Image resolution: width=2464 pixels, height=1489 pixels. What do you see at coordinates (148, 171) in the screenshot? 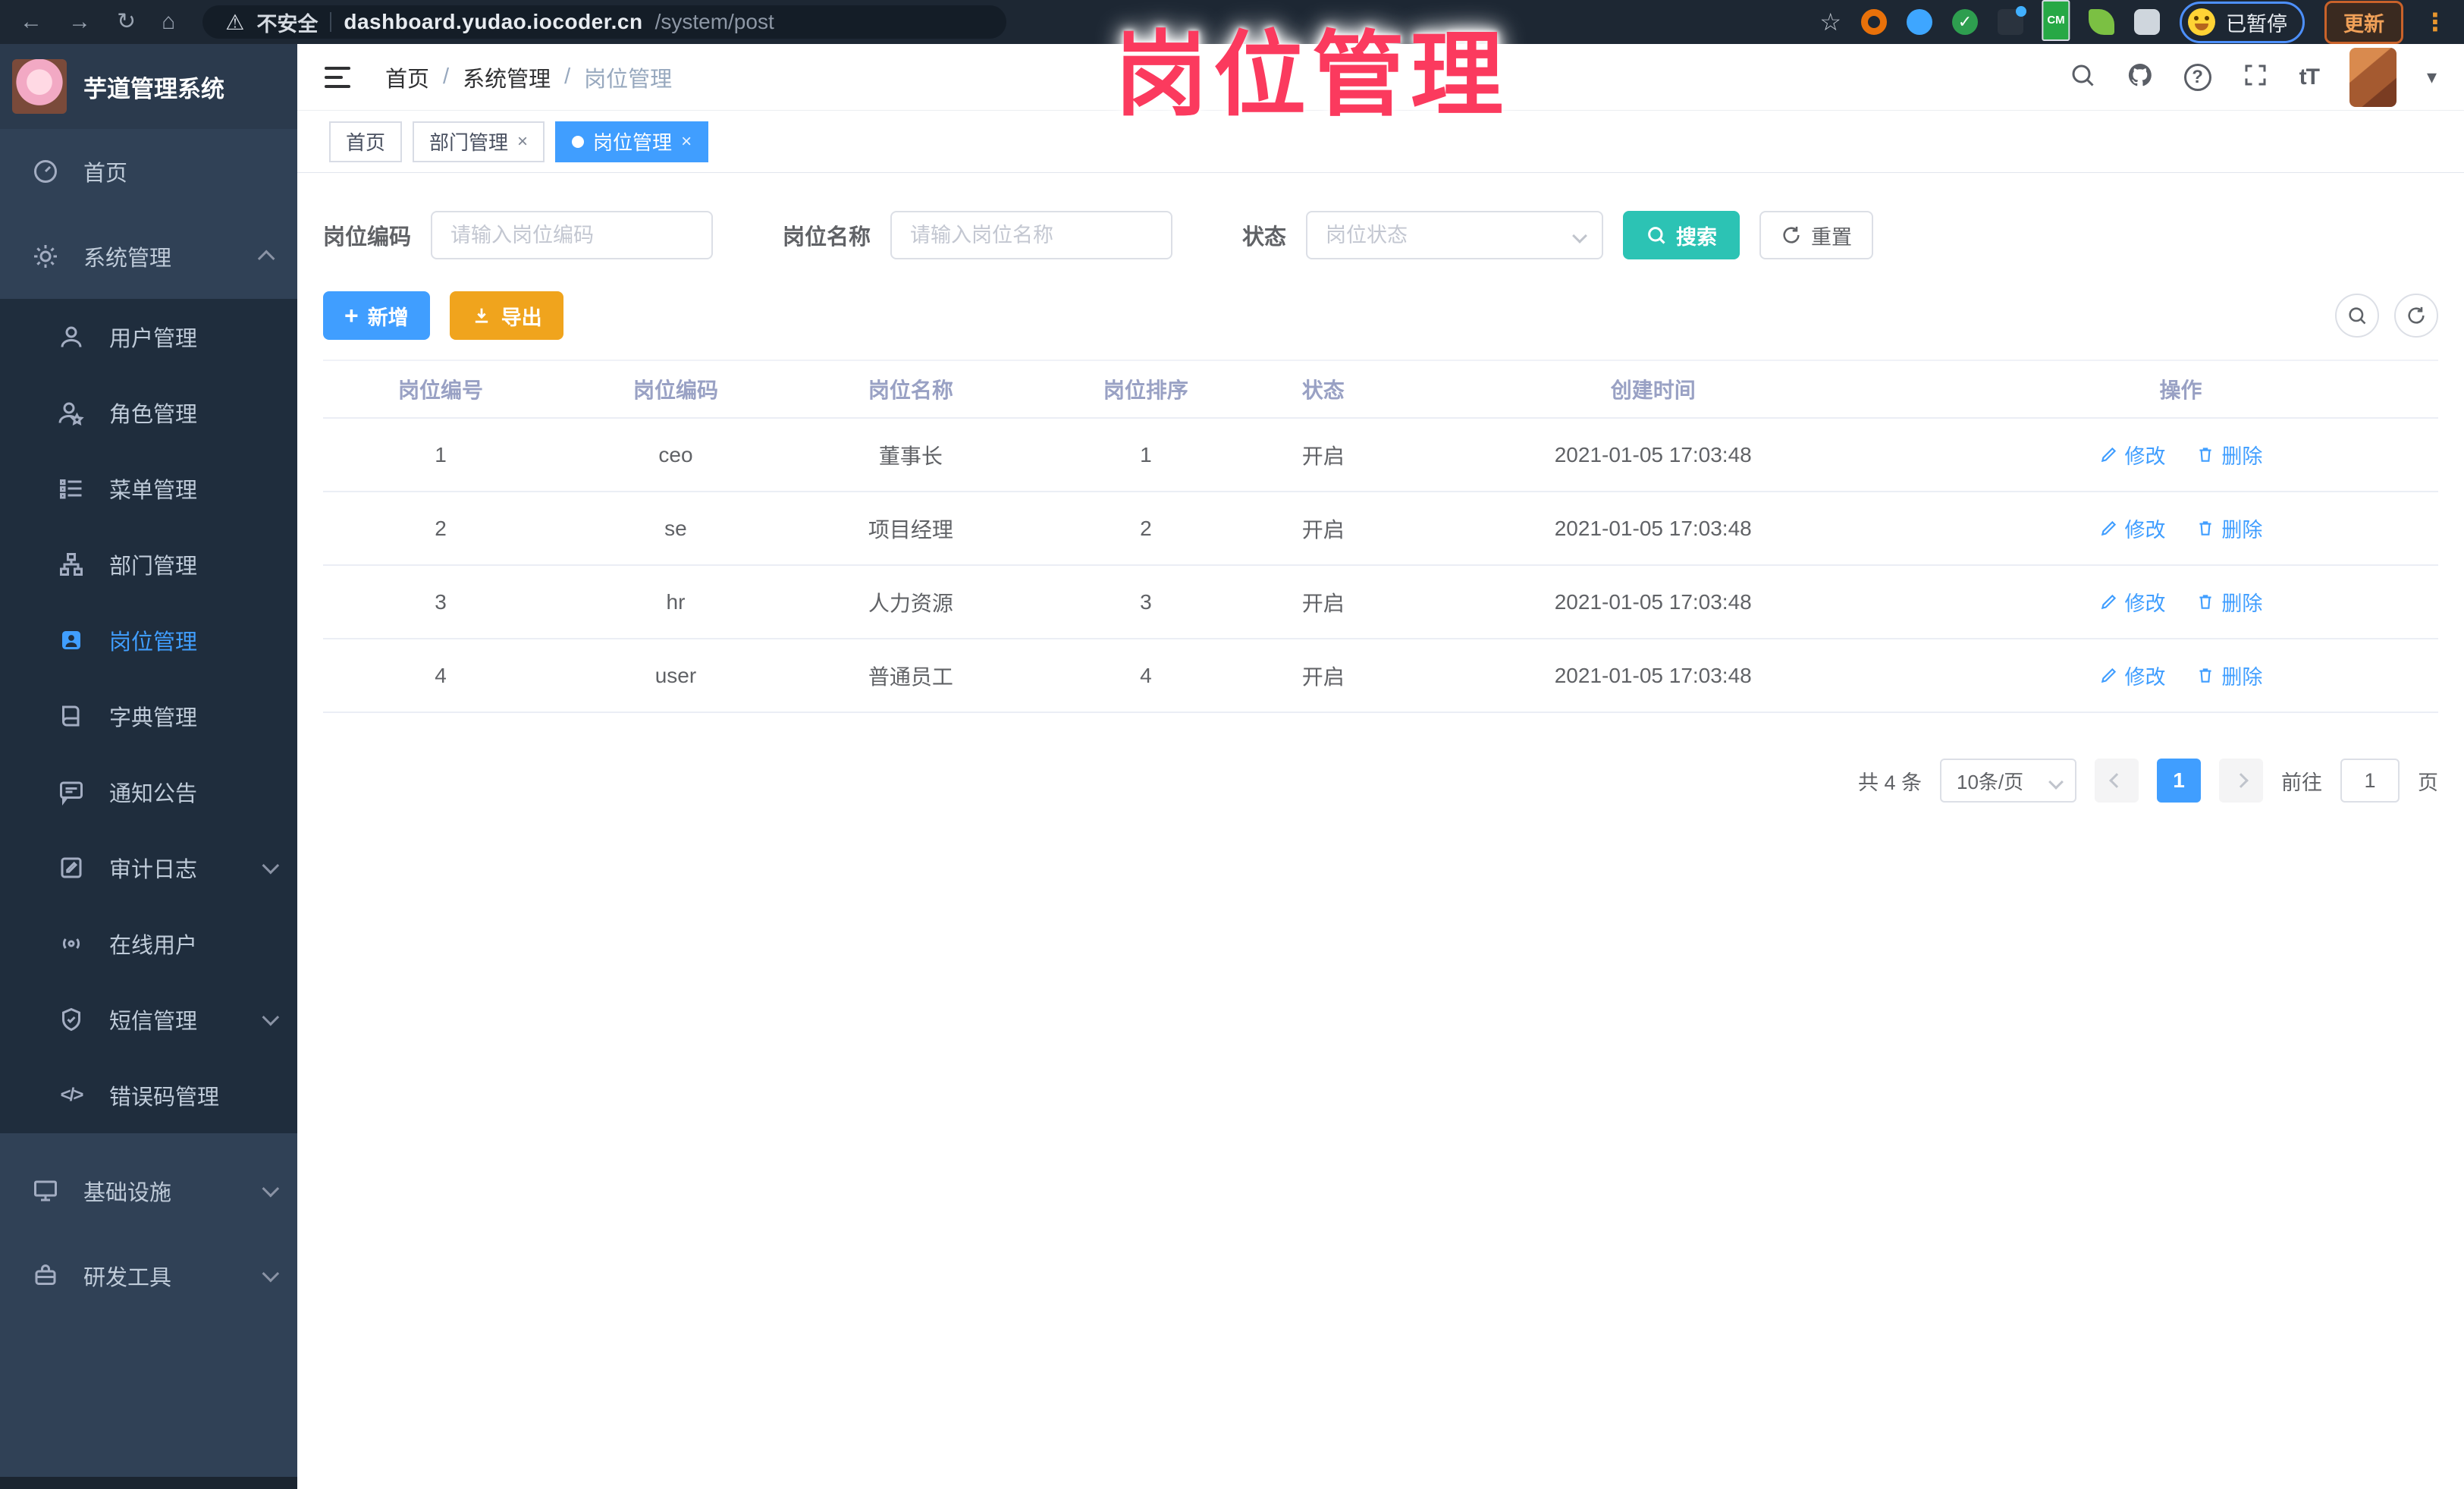
I see `sidebar-item-home: 首页` at bounding box center [148, 171].